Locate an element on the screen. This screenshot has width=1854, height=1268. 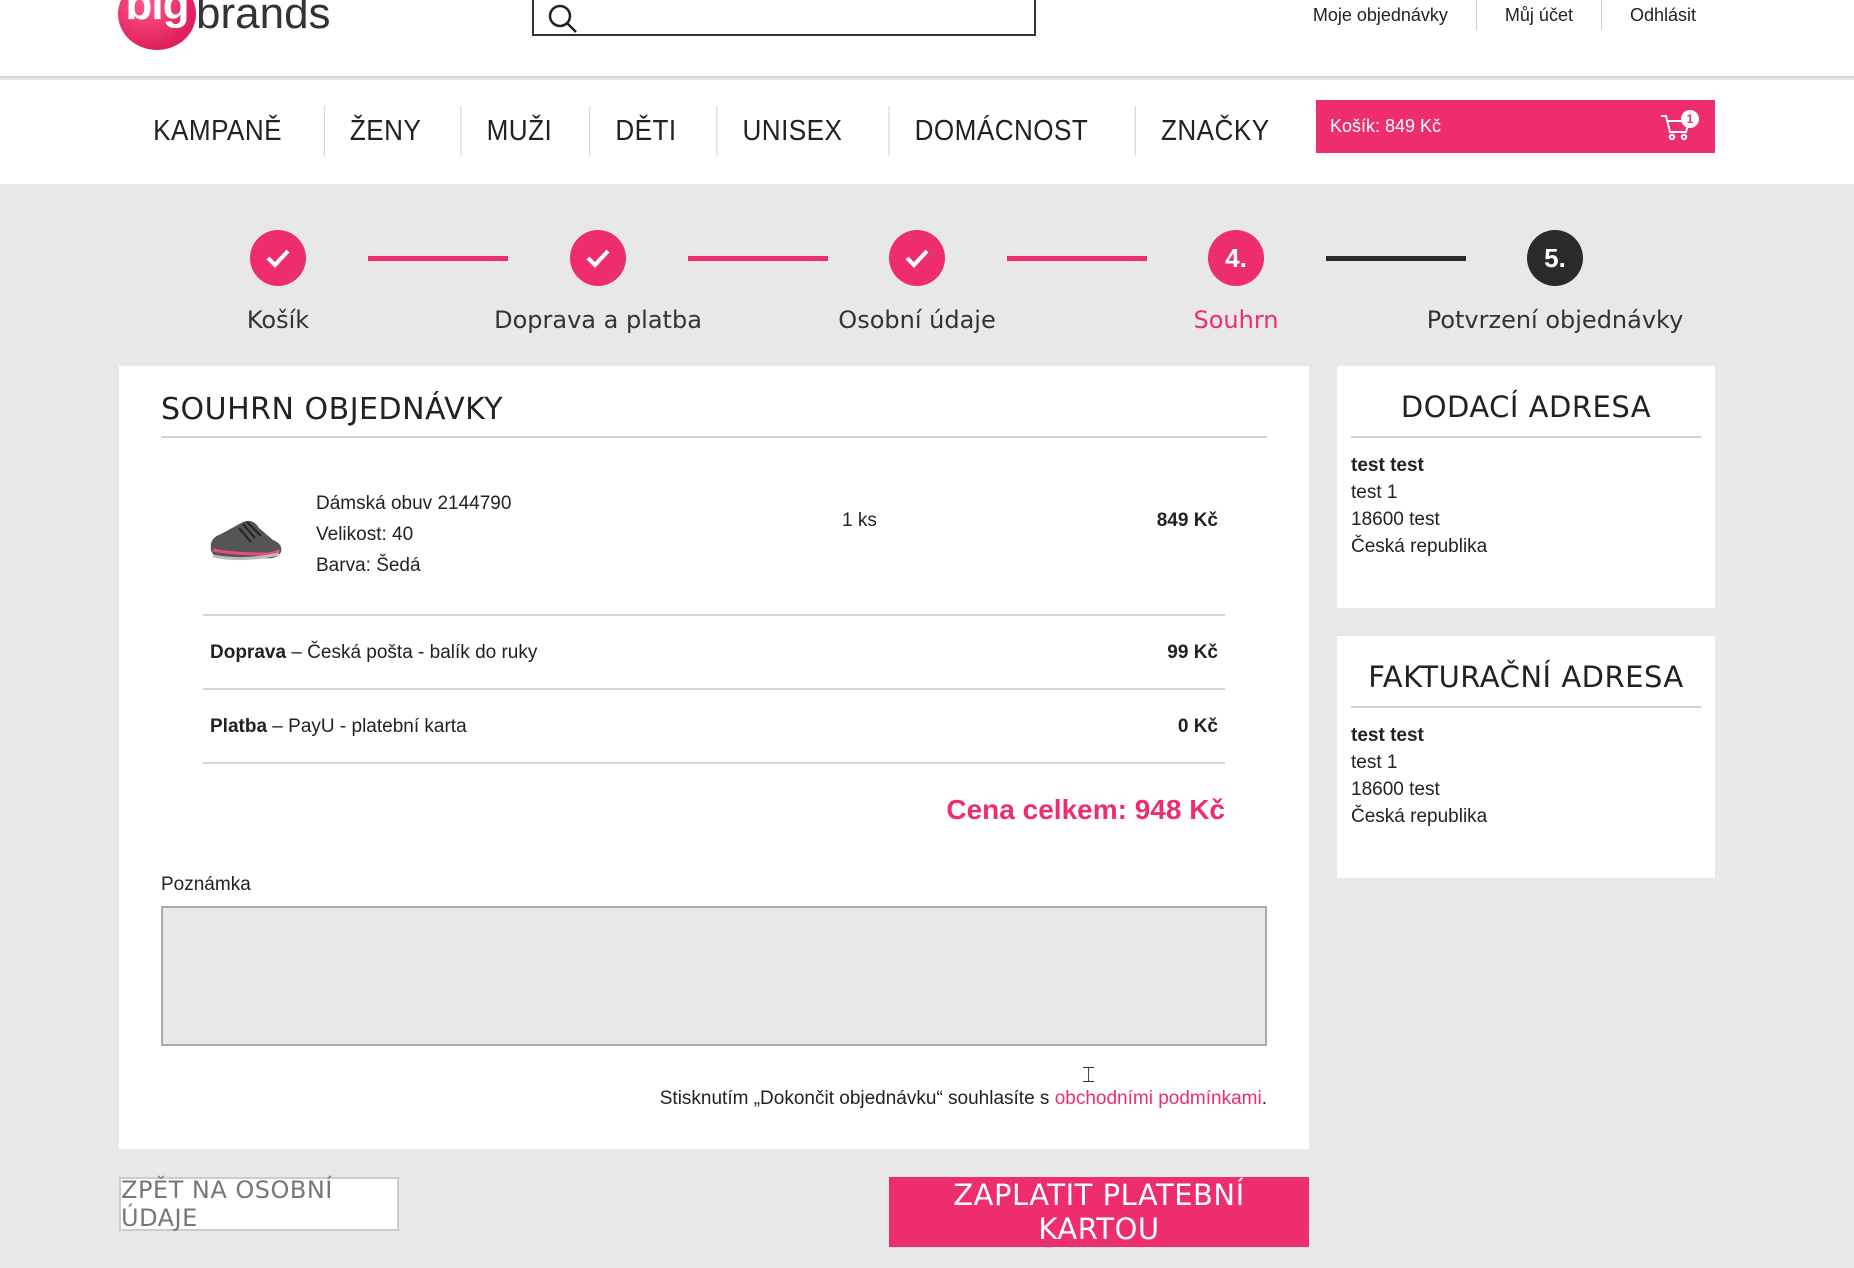
delivery-country: Česká republika is located at coordinates (1419, 546).